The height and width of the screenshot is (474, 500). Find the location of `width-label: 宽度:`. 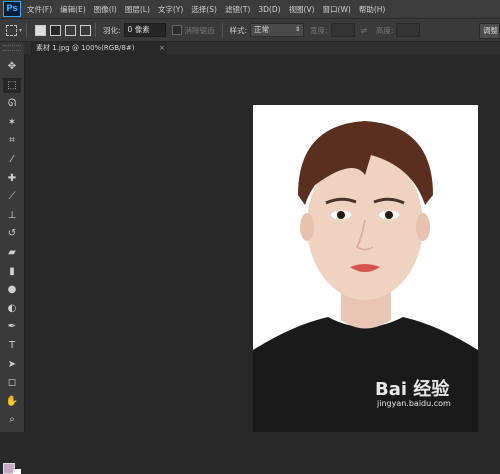

width-label: 宽度: is located at coordinates (319, 30).